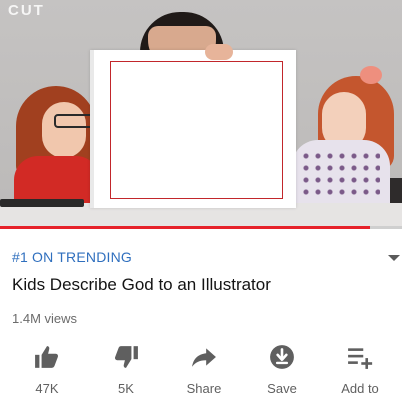 The height and width of the screenshot is (400, 402). I want to click on dislike-button: 5K, so click(126, 372).